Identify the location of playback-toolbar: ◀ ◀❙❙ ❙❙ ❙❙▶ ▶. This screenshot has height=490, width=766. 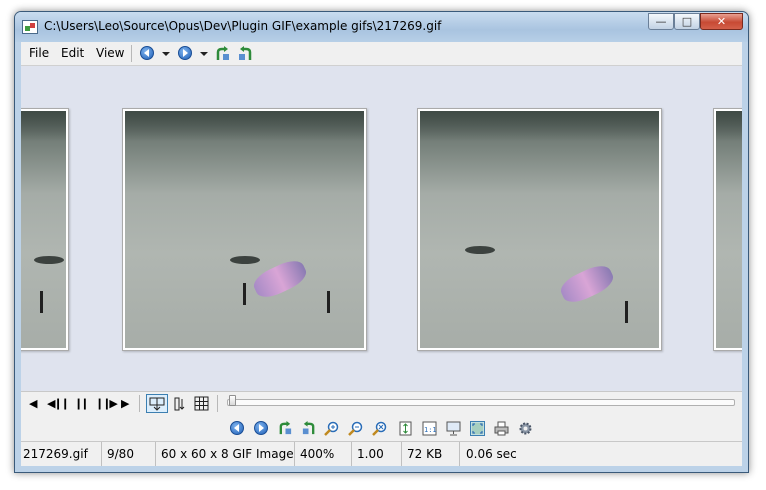
(381, 403).